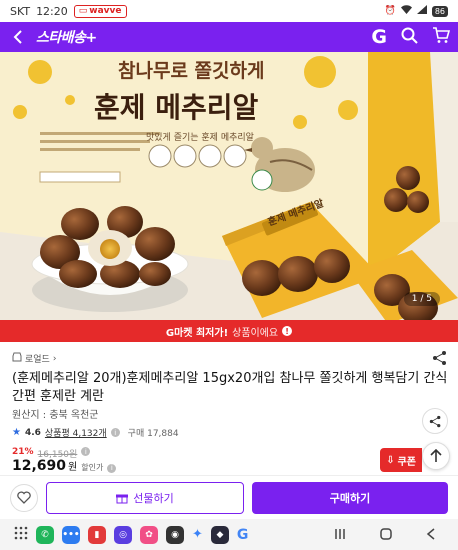 Image resolution: width=458 pixels, height=550 pixels. I want to click on gift-icon, so click(122, 498).